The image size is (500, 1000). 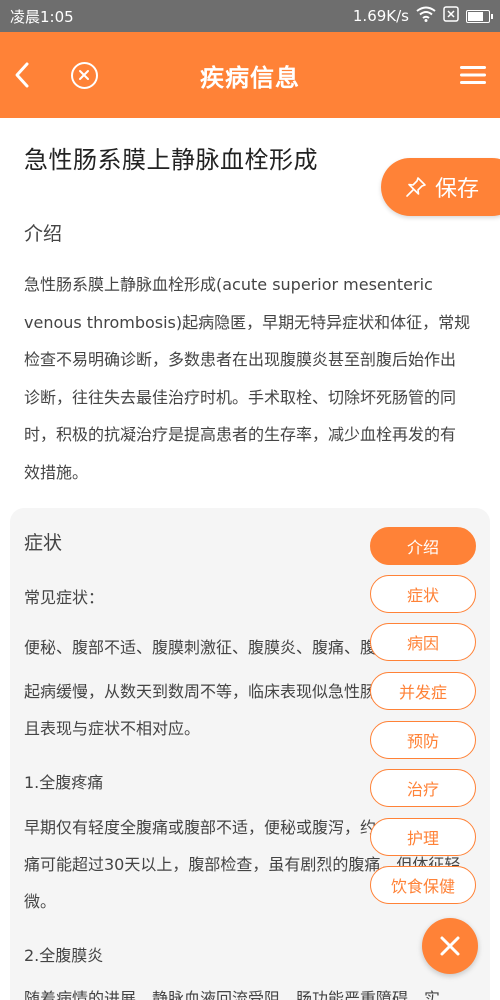 What do you see at coordinates (423, 546) in the screenshot?
I see `nav-item-intro: 介绍` at bounding box center [423, 546].